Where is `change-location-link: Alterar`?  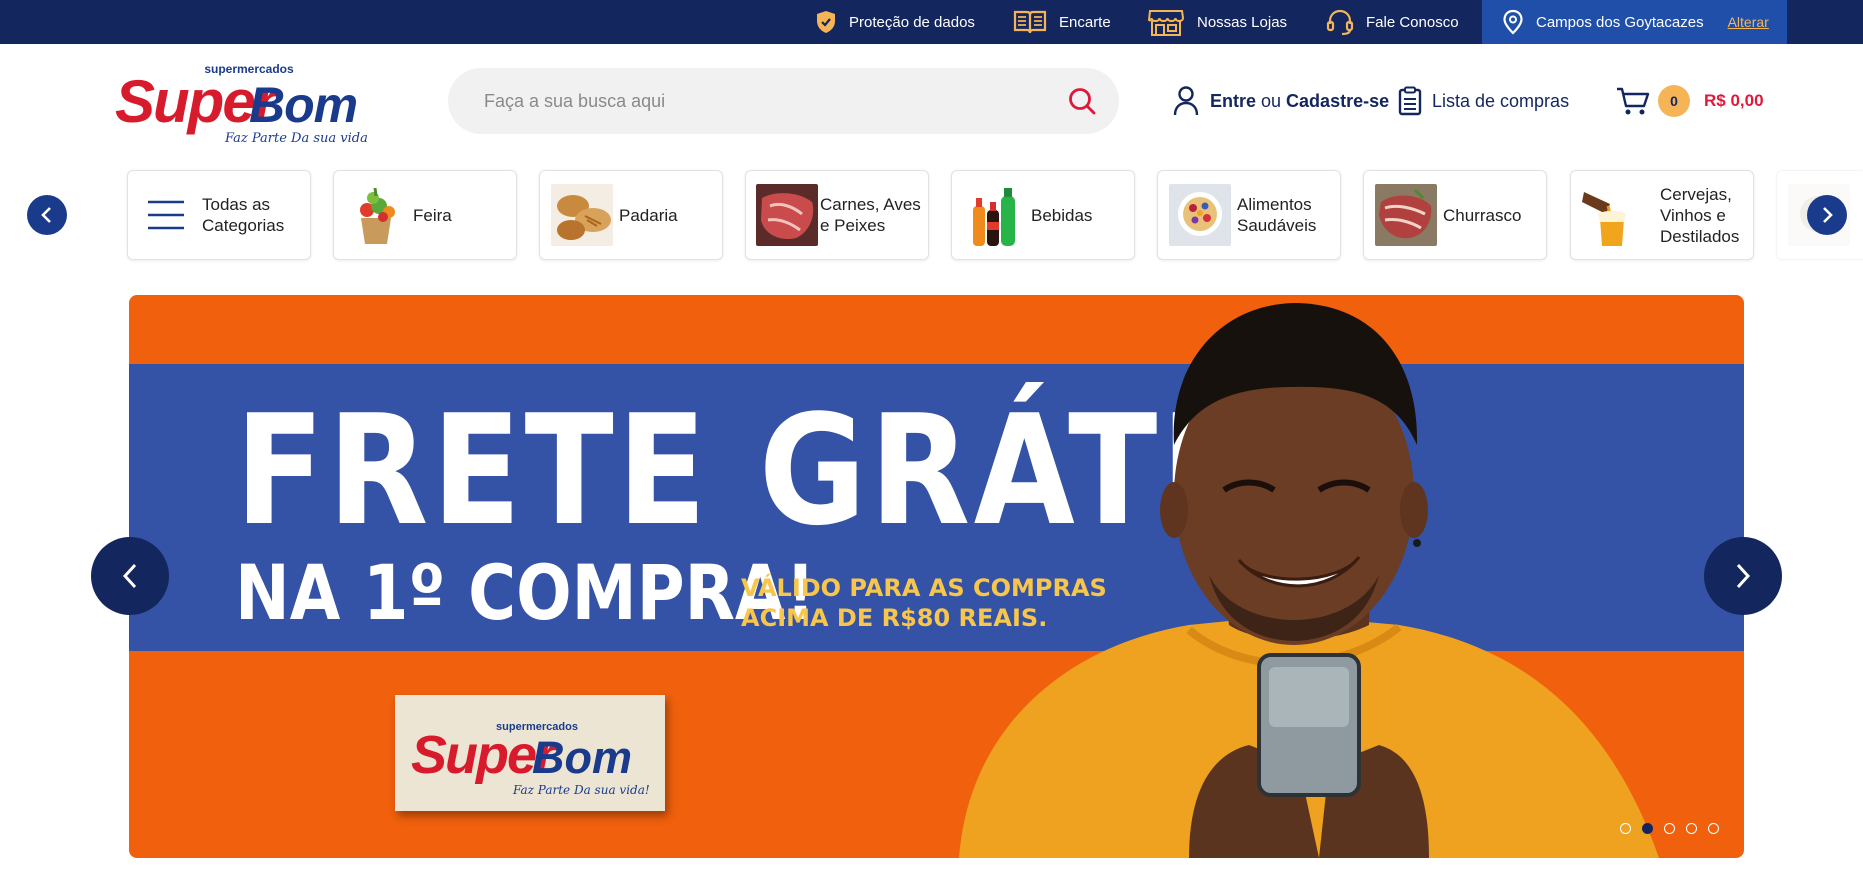
change-location-link: Alterar is located at coordinates (1748, 22).